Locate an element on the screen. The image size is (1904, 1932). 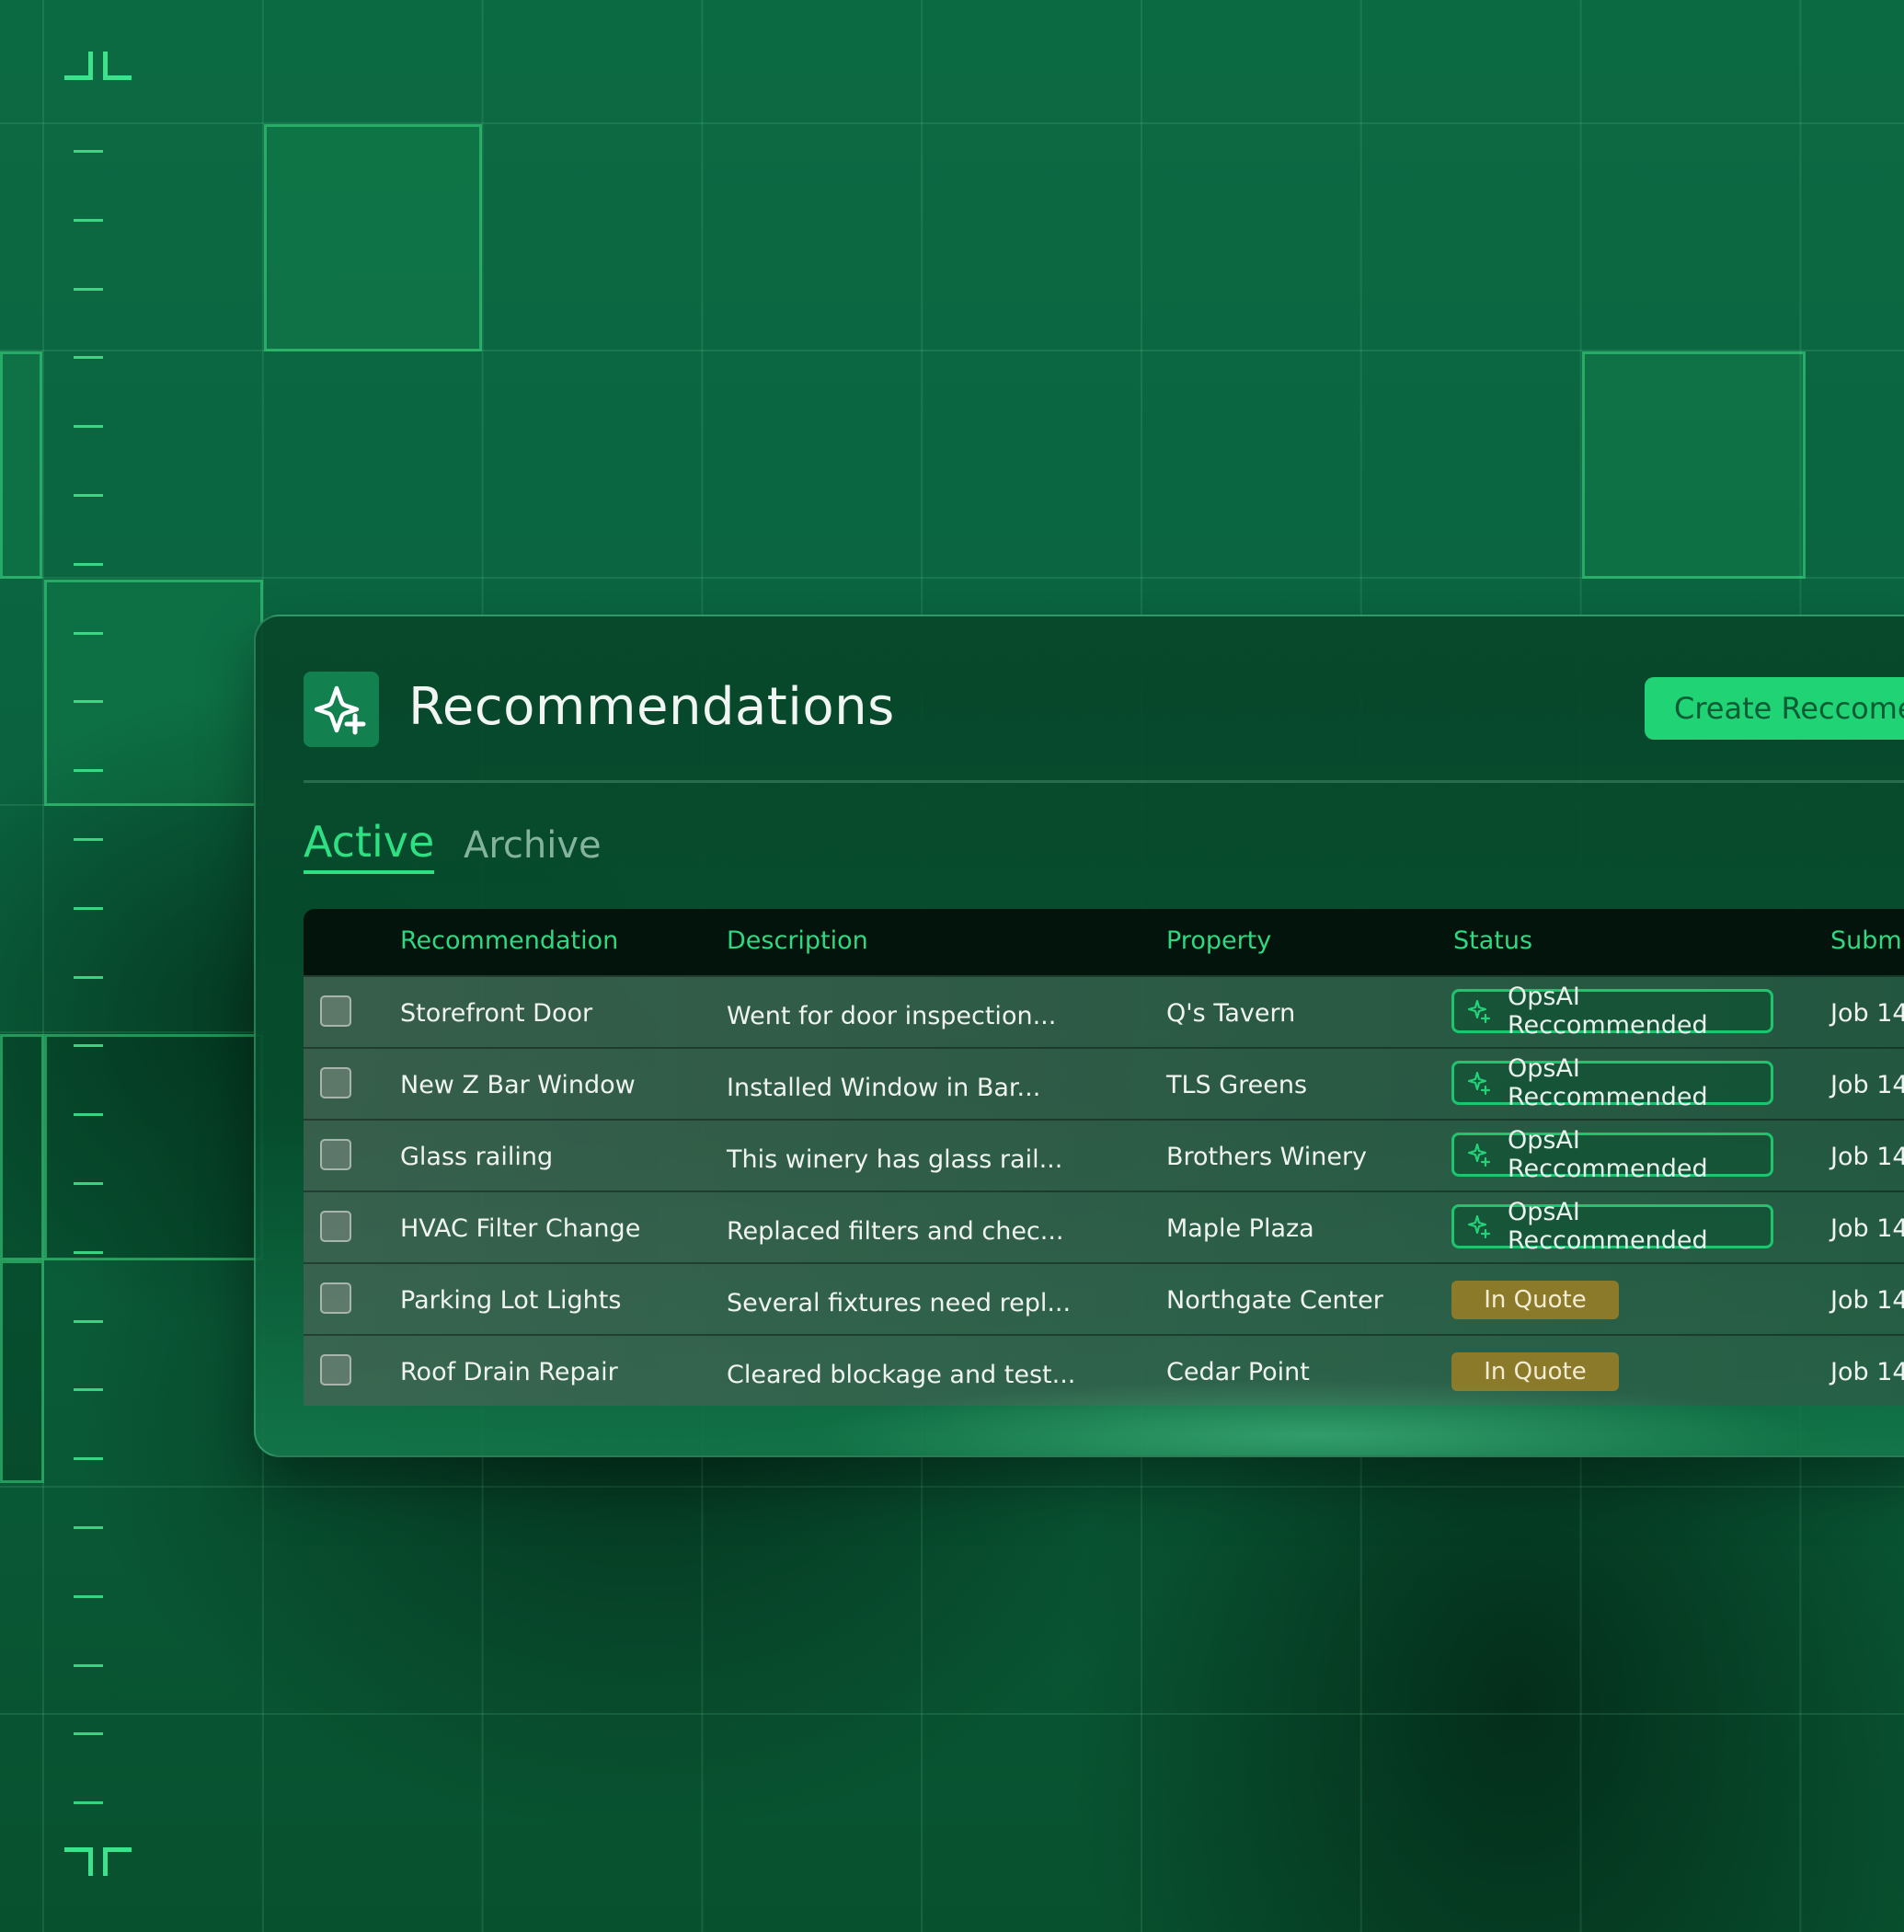
header-divider is located at coordinates (1104, 781).